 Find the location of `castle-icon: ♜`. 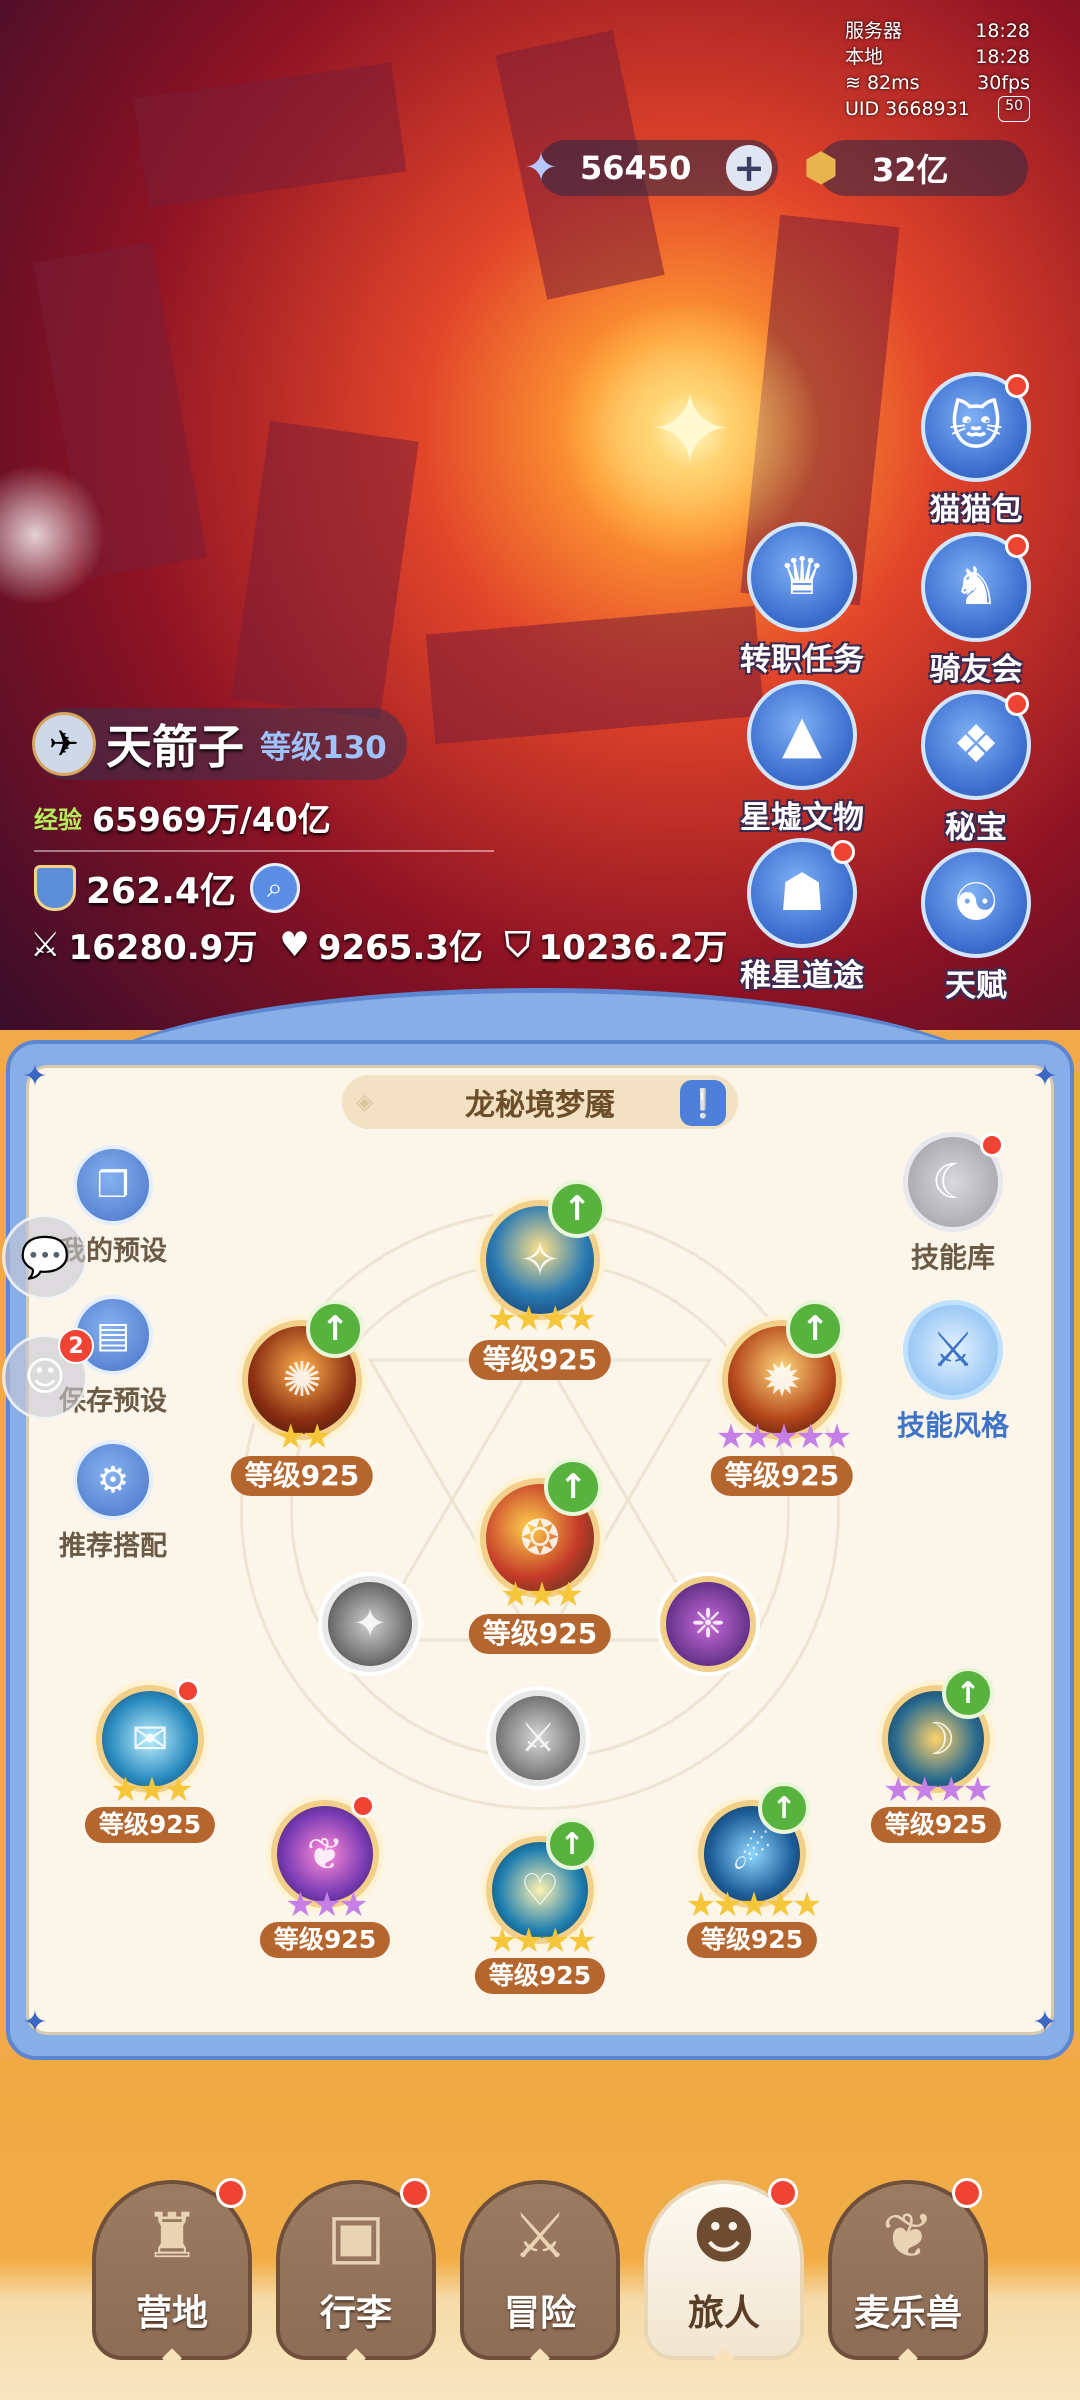

castle-icon: ♜ is located at coordinates (172, 2235).